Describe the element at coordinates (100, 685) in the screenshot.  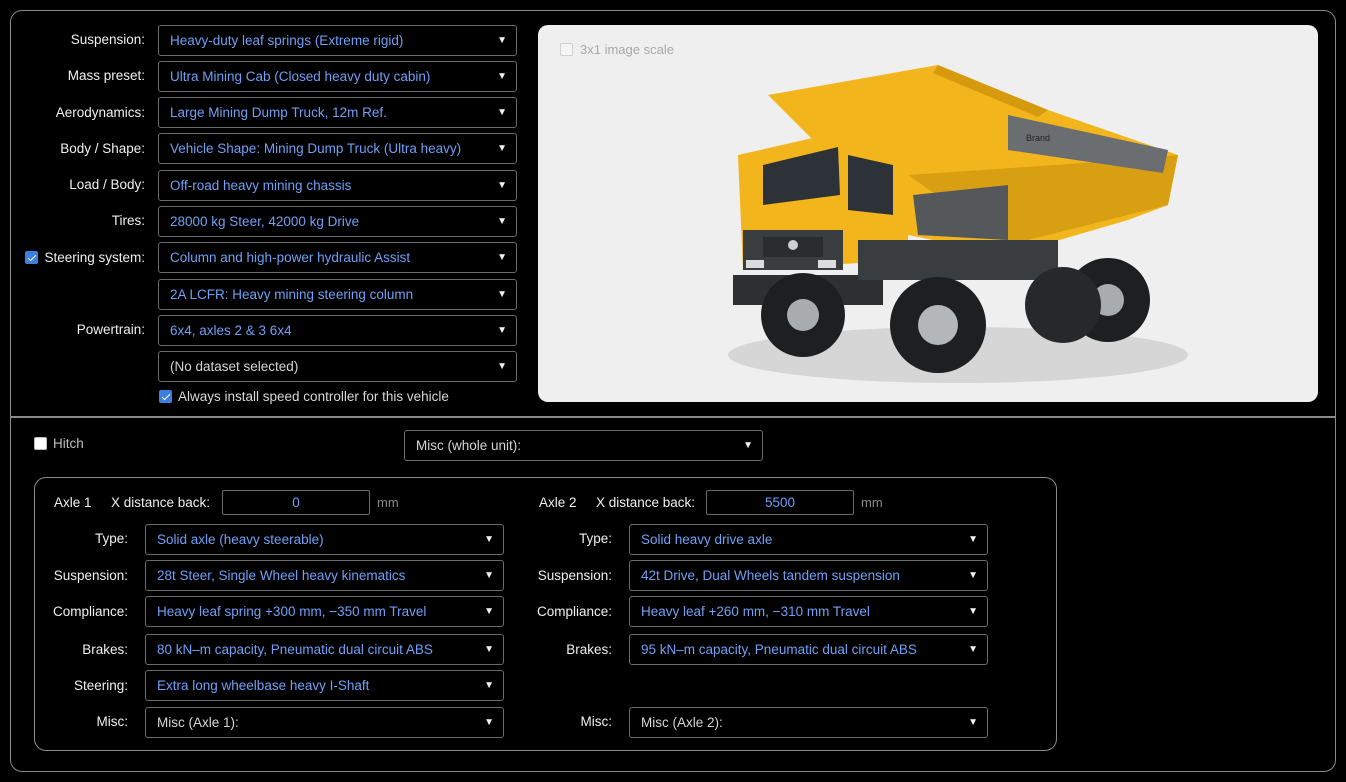
I see `axle-1-steering-label: Steering:` at that location.